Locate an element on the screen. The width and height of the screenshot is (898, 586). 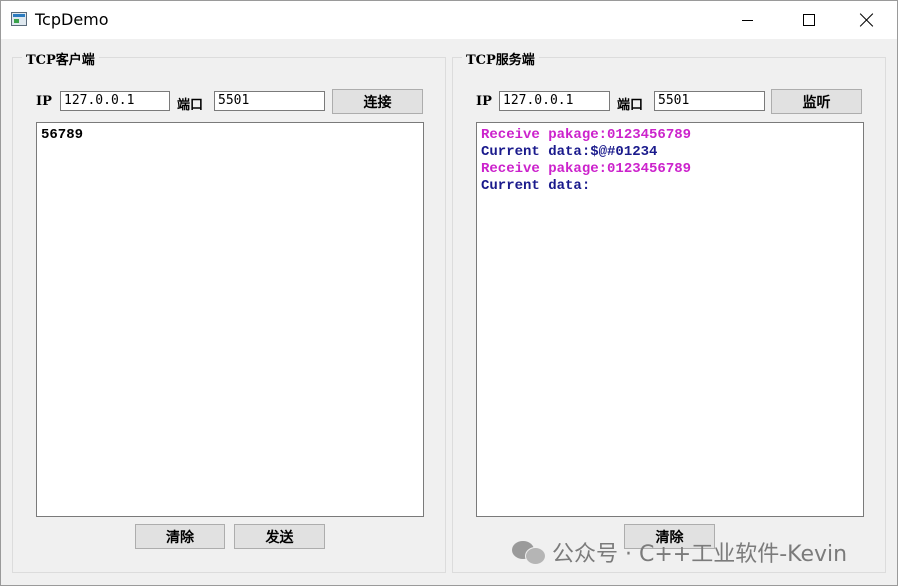
wechat-icon is located at coordinates (529, 552).